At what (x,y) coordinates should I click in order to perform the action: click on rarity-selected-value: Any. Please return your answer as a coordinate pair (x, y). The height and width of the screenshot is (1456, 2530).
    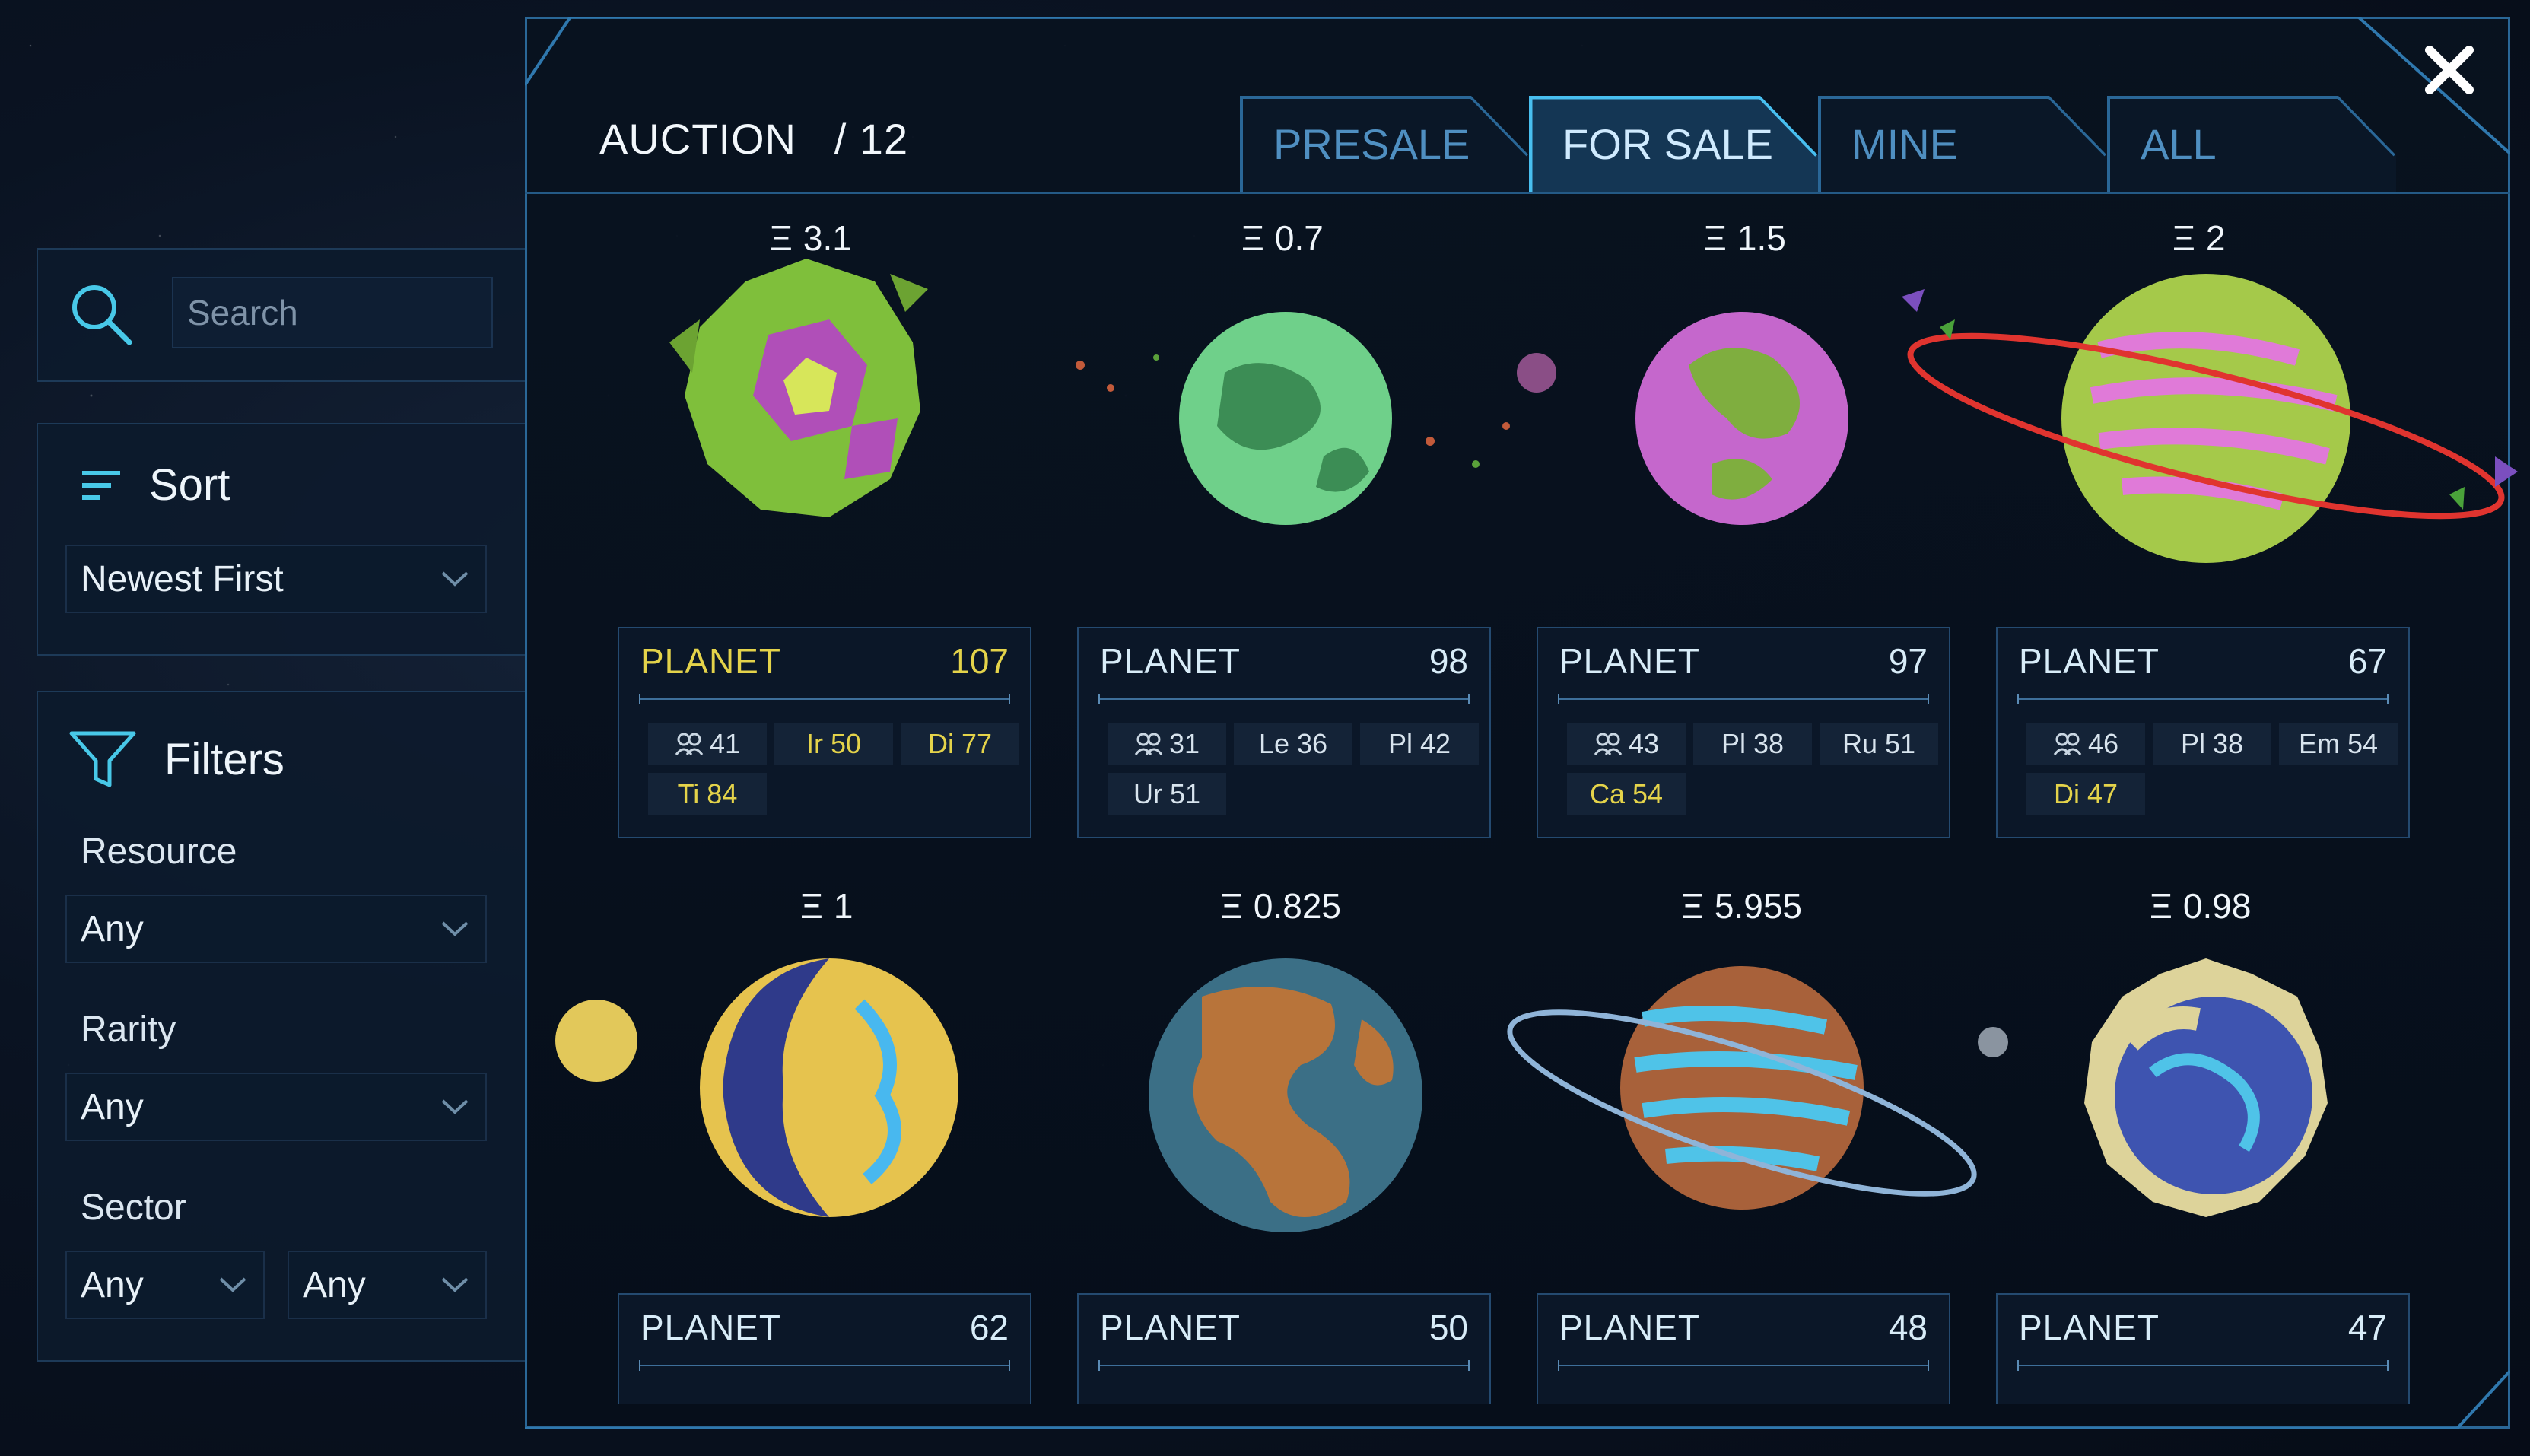
    Looking at the image, I should click on (112, 1106).